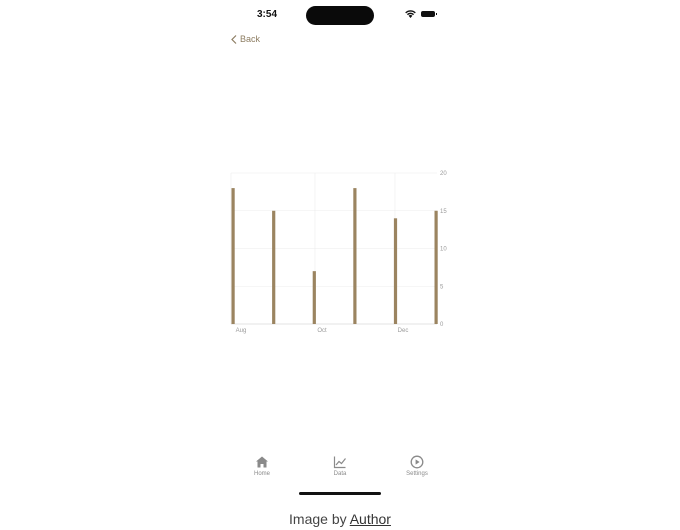 The width and height of the screenshot is (680, 530). Describe the element at coordinates (442, 287) in the screenshot. I see `y-tick-label: 5` at that location.